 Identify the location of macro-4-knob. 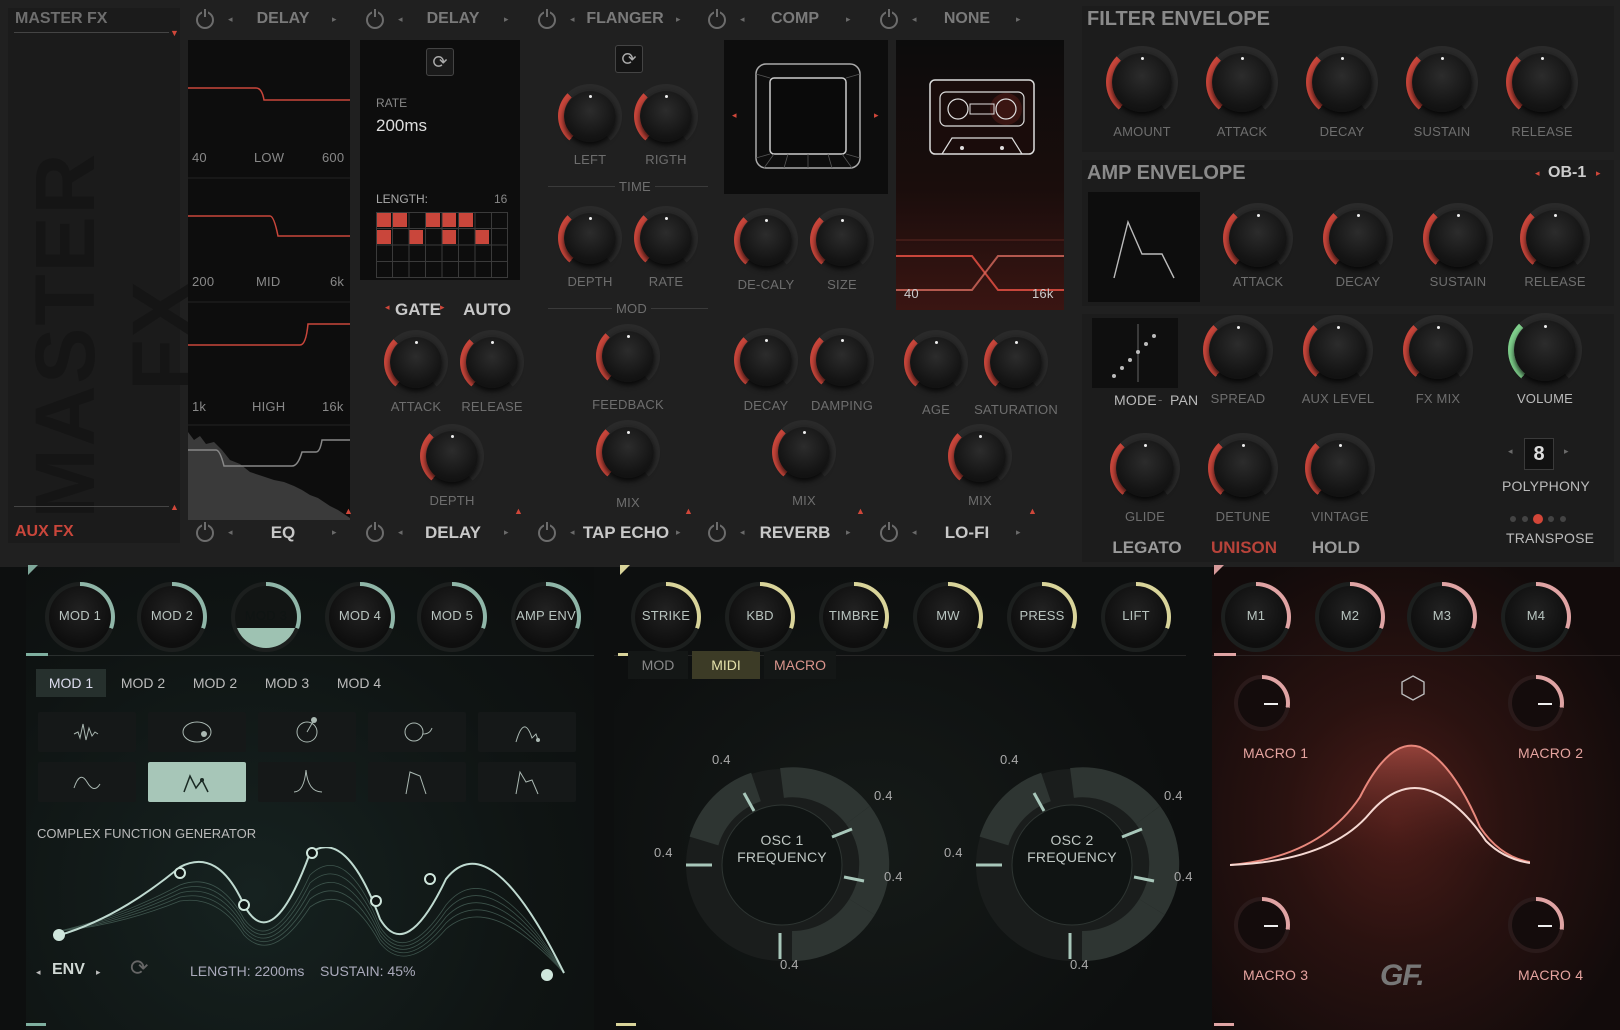
(1536, 925).